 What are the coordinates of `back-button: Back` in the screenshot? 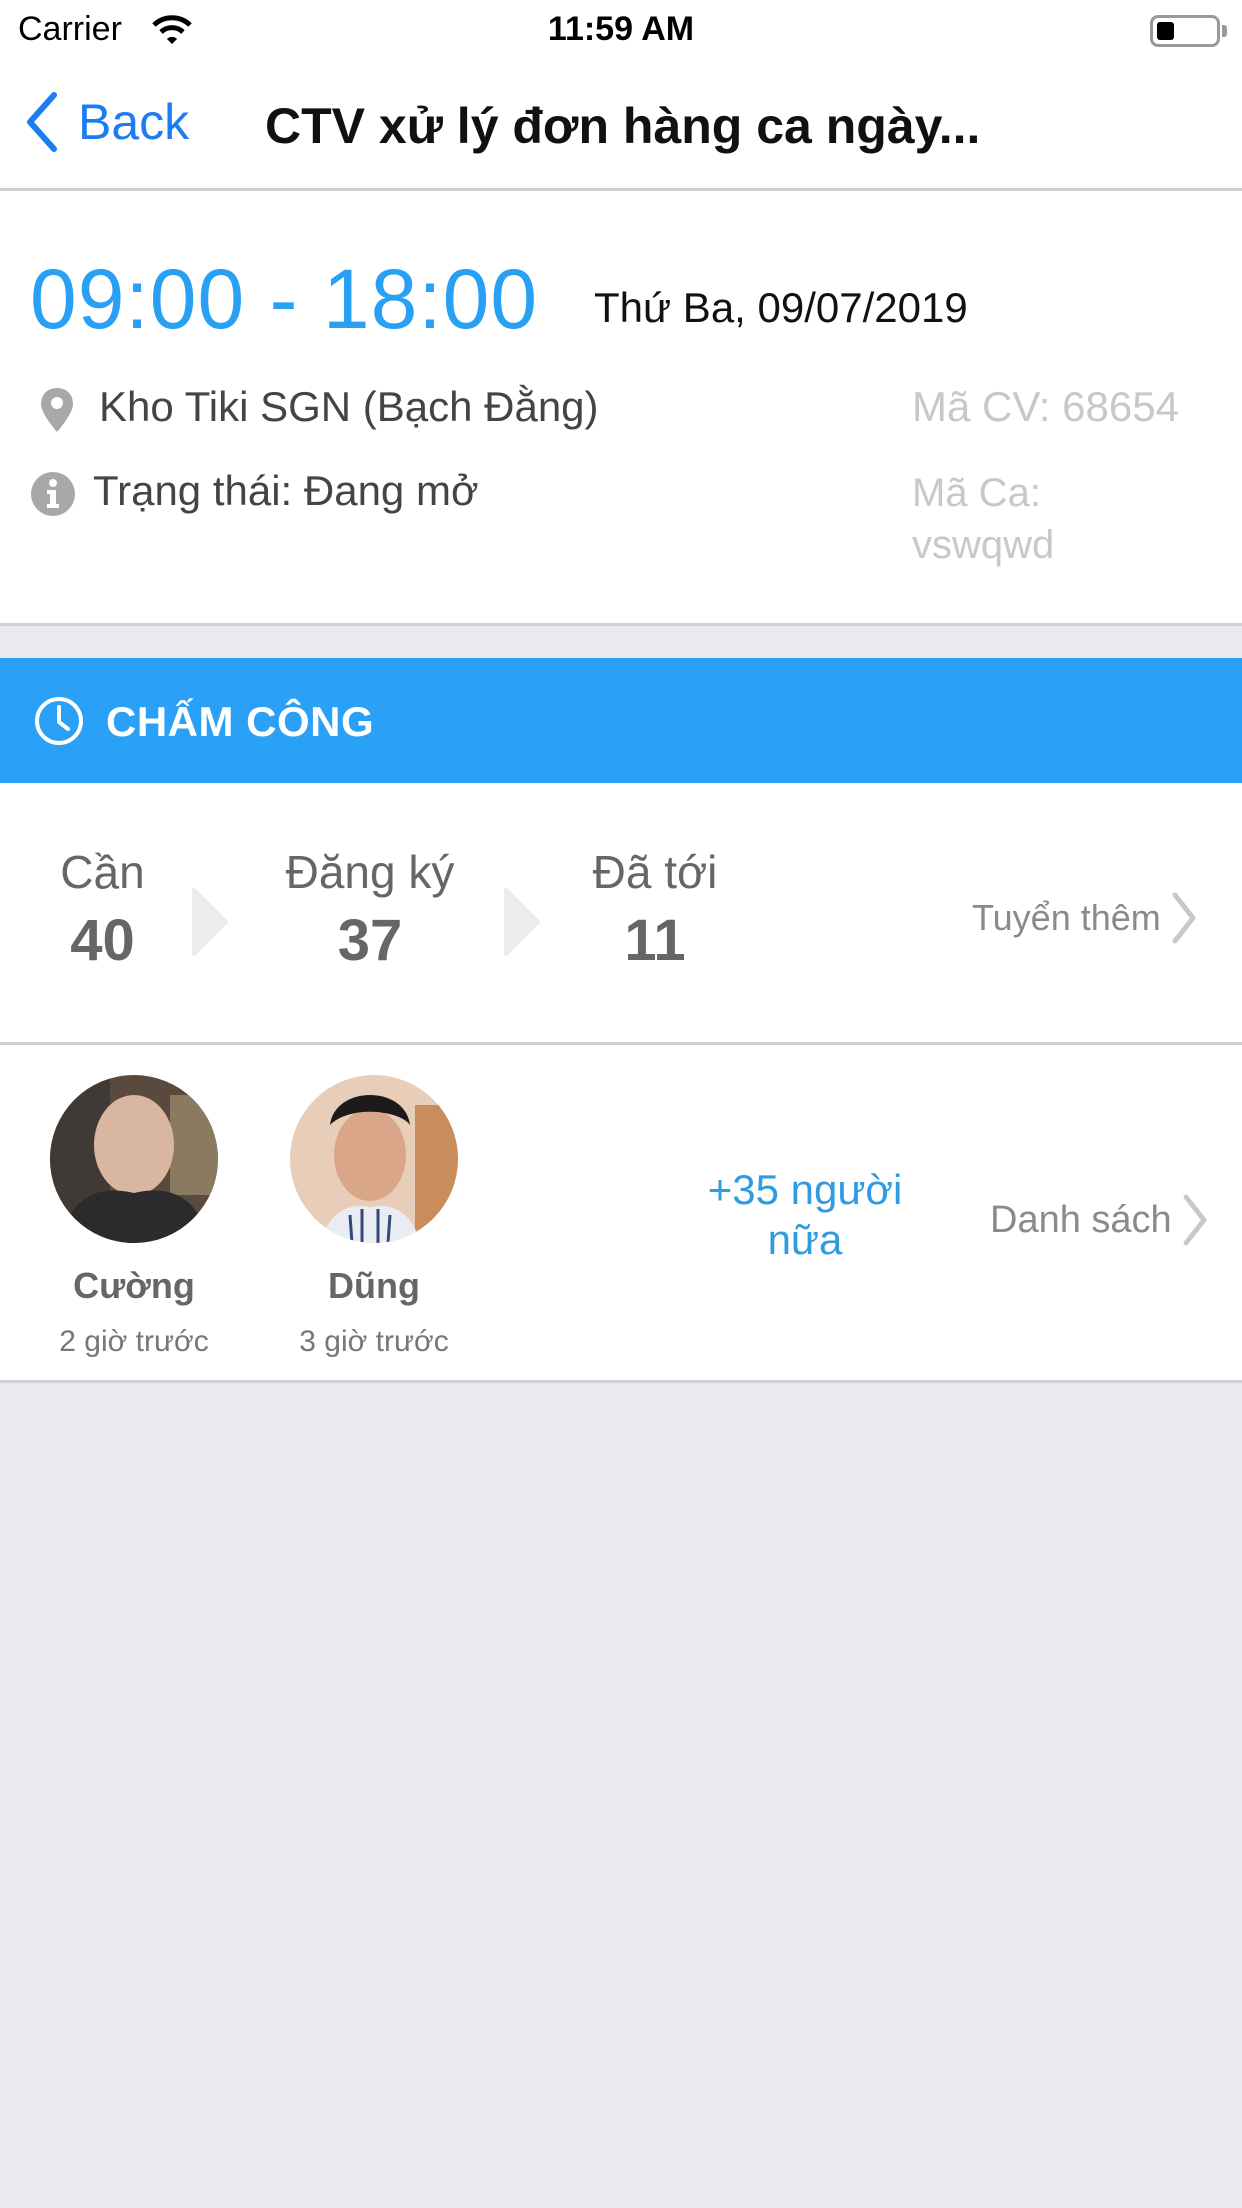 It's located at (106, 122).